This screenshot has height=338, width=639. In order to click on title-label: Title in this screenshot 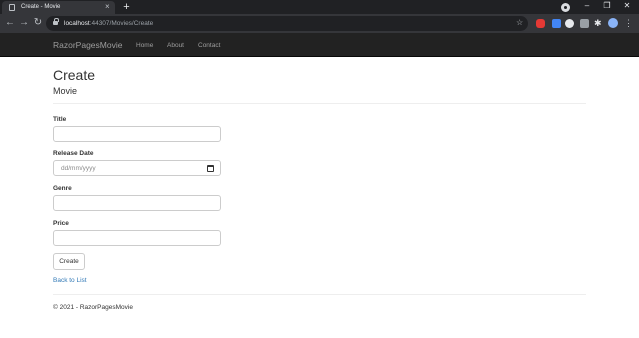, I will do `click(60, 119)`.